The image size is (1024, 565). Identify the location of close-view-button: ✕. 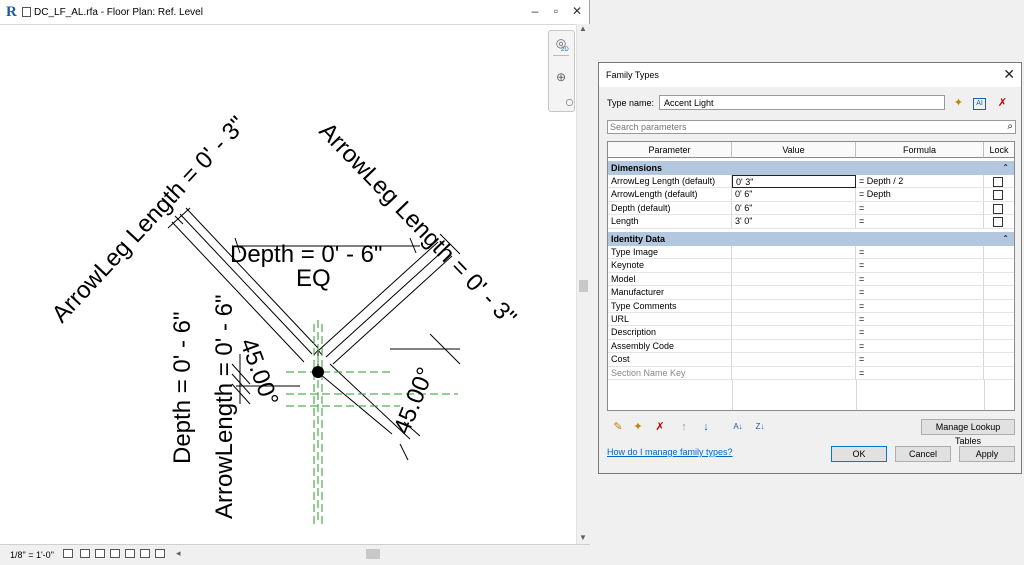
(577, 11).